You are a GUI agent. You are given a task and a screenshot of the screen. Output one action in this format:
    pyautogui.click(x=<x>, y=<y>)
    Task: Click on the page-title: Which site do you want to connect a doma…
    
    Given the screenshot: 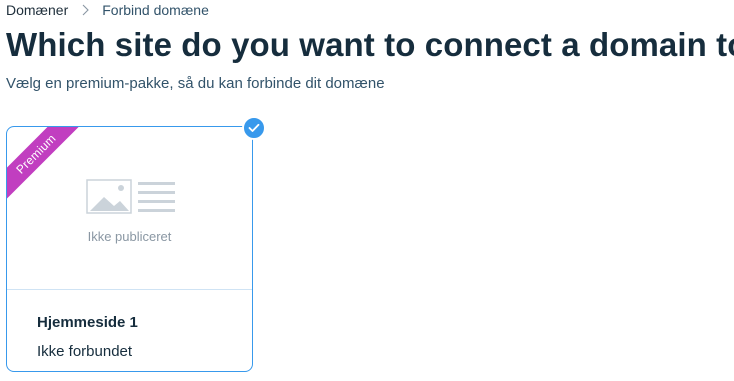 What is the action you would take?
    pyautogui.click(x=370, y=44)
    